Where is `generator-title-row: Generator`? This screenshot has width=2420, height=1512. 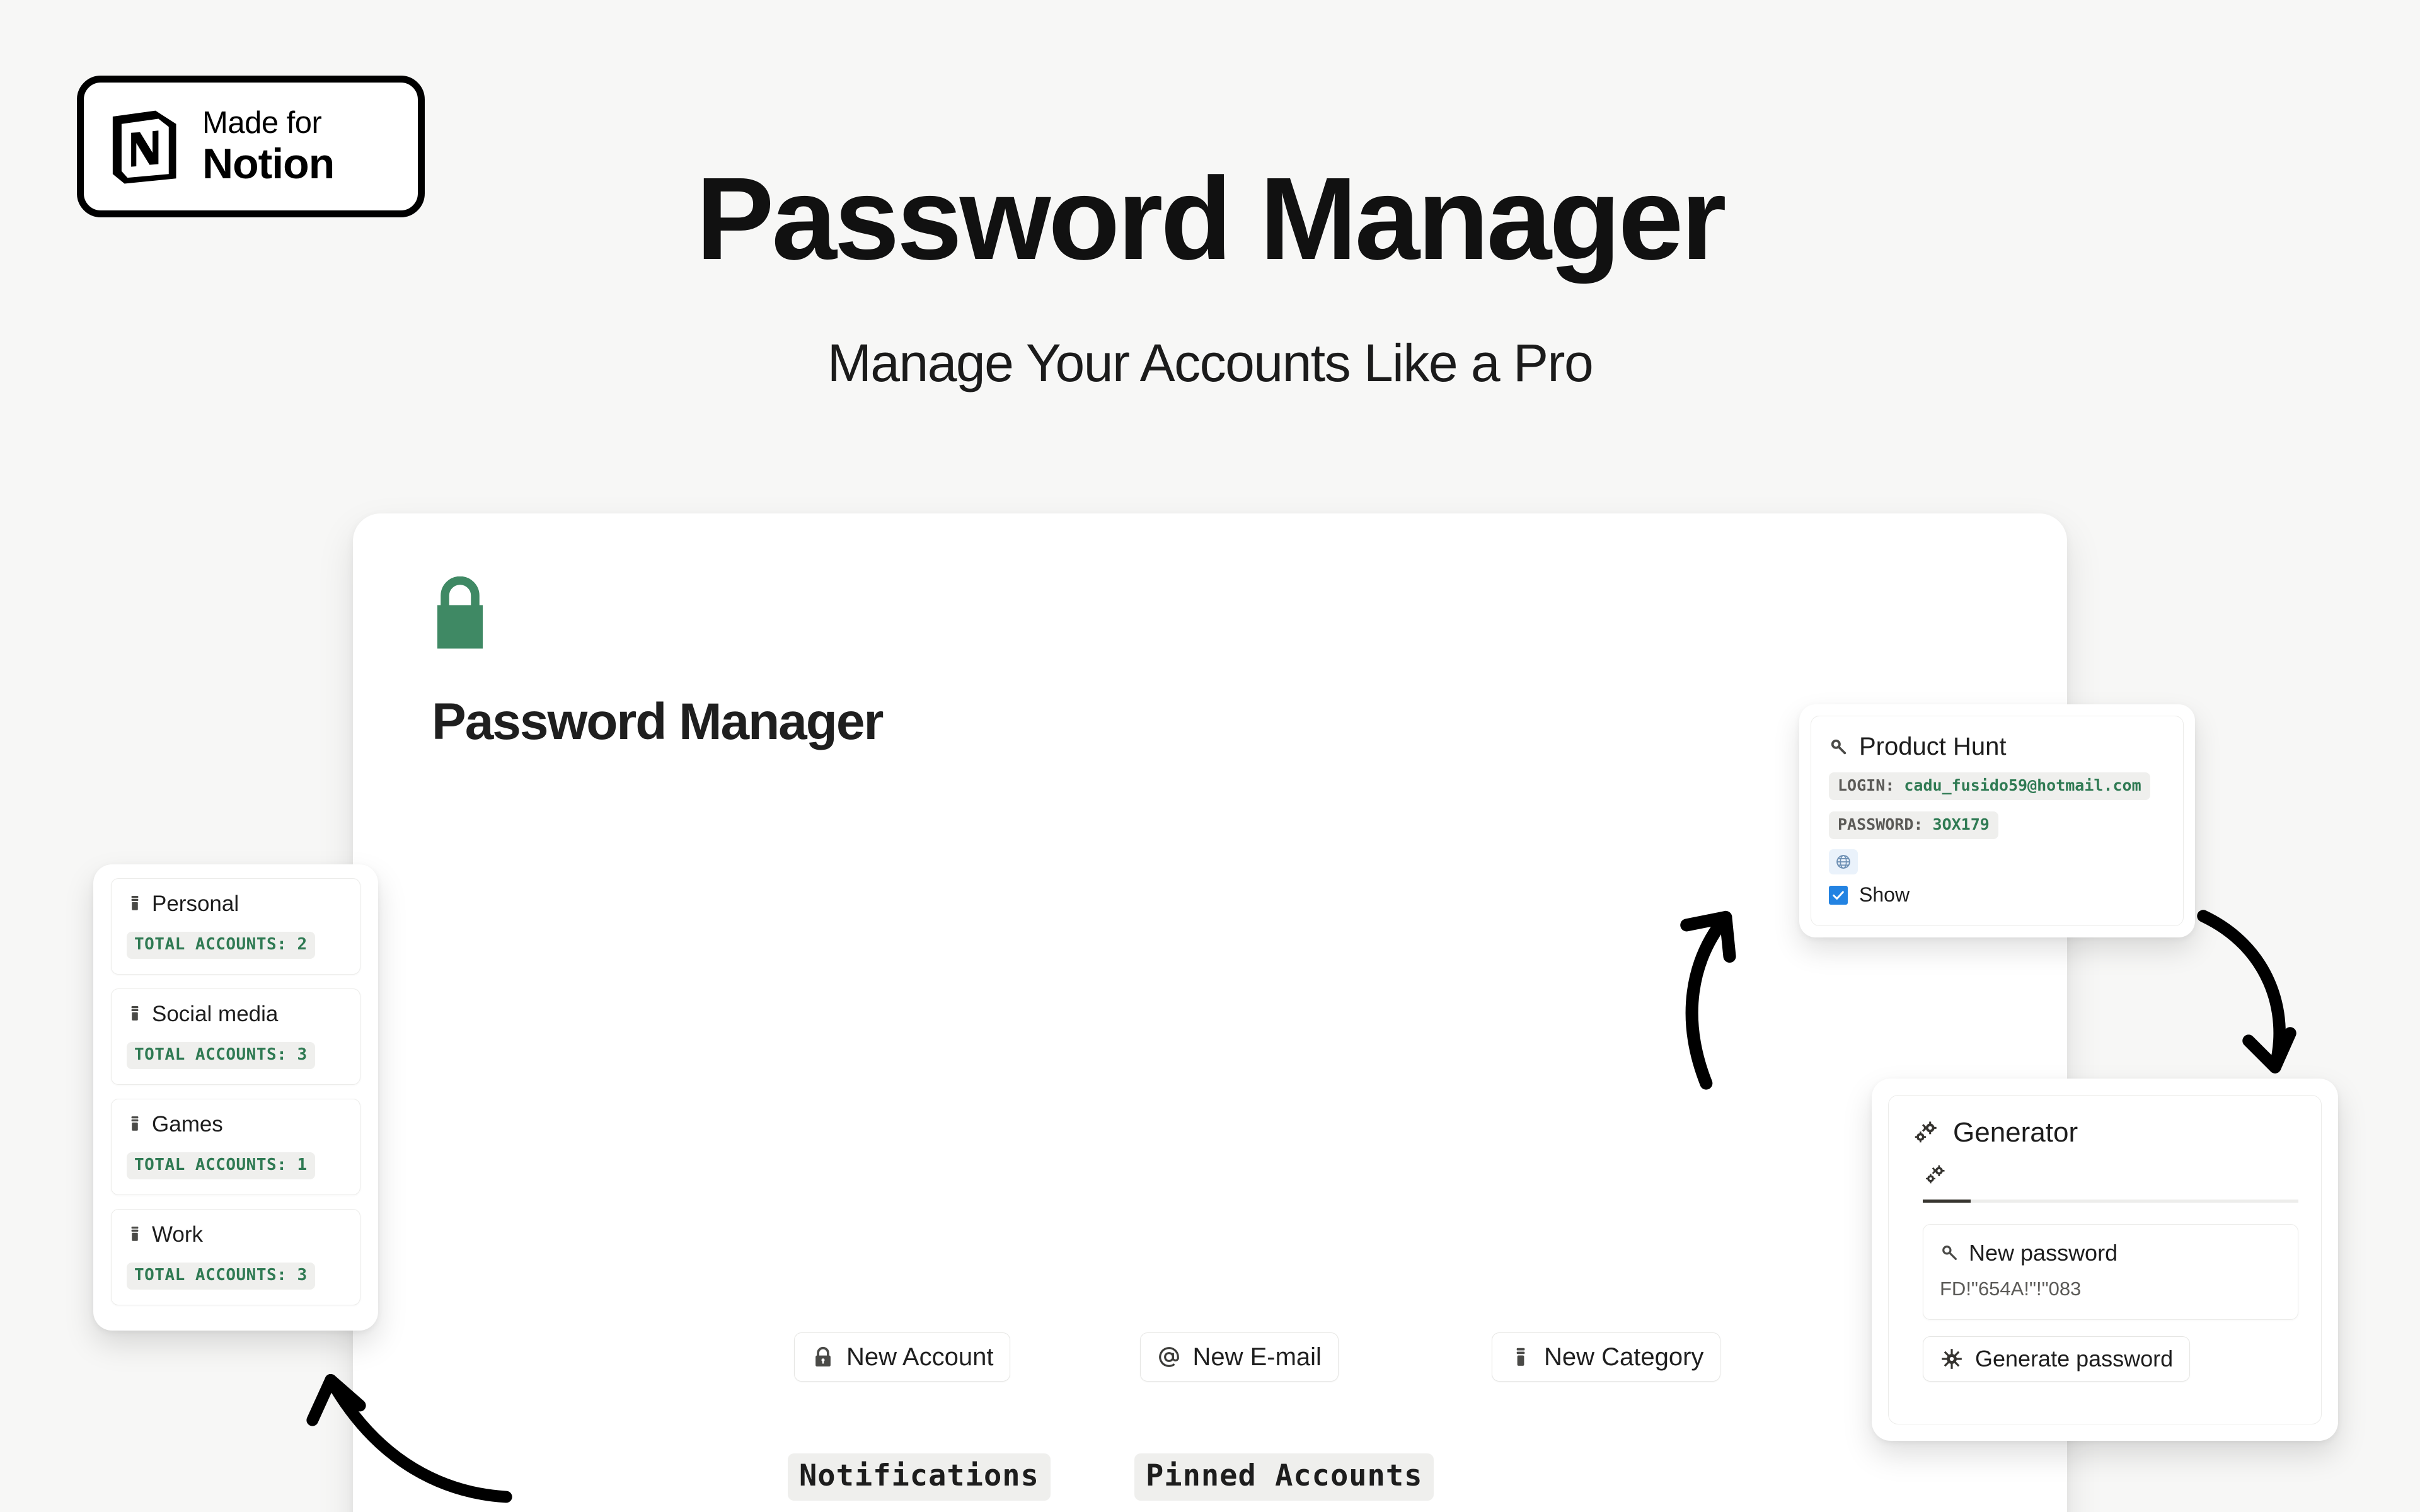 generator-title-row: Generator is located at coordinates (2105, 1132).